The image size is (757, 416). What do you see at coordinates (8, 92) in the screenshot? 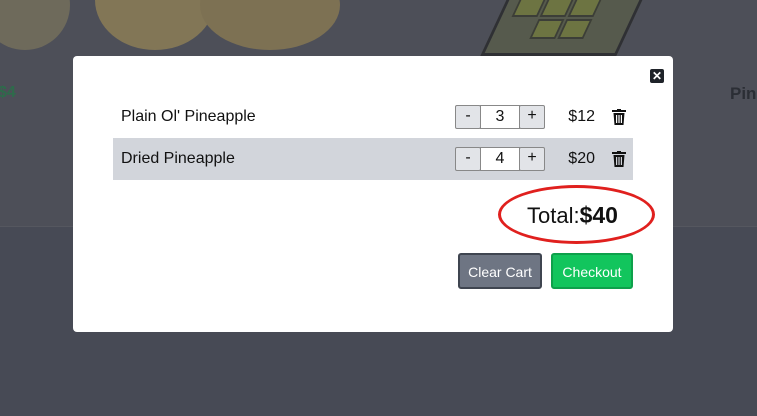
I see `background-product-price: $4` at bounding box center [8, 92].